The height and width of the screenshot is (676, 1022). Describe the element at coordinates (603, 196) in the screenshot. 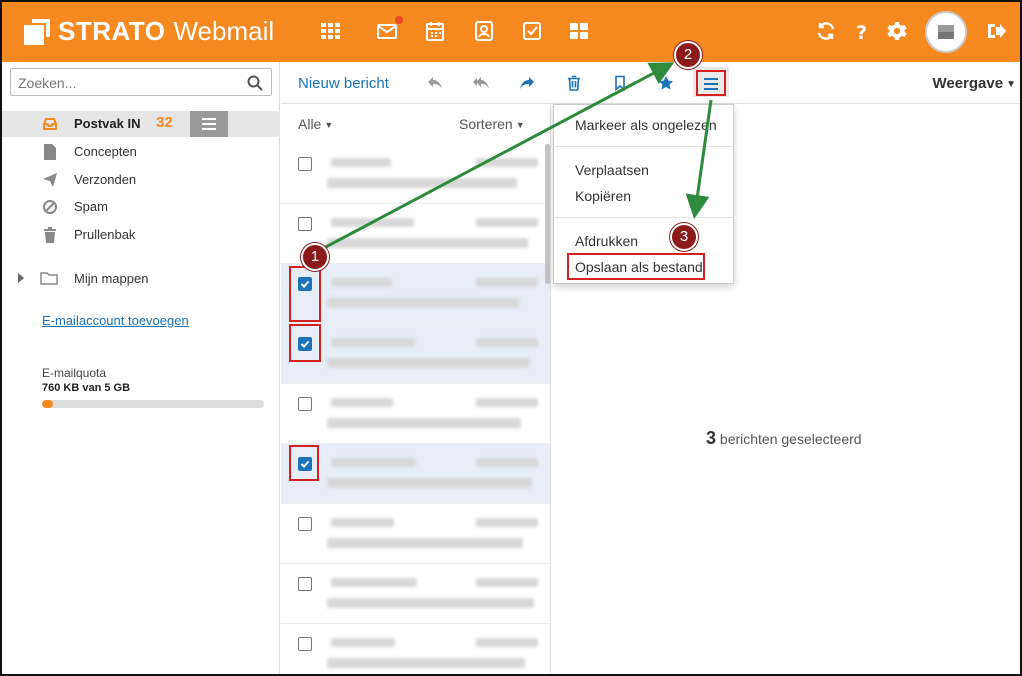

I see `menu-item-copy: Kopiëren` at that location.